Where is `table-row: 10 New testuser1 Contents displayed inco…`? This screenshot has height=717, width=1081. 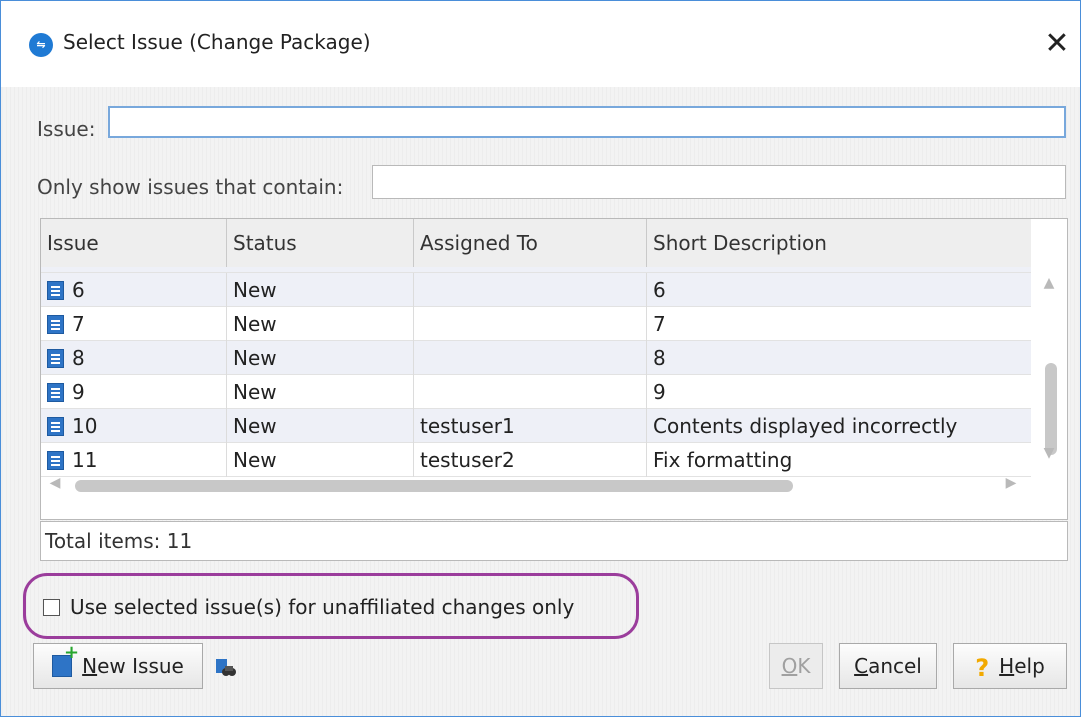 table-row: 10 New testuser1 Contents displayed inco… is located at coordinates (536, 426).